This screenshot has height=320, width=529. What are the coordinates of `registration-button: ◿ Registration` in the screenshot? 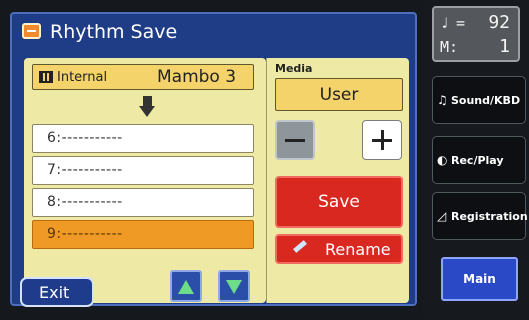 It's located at (480, 216).